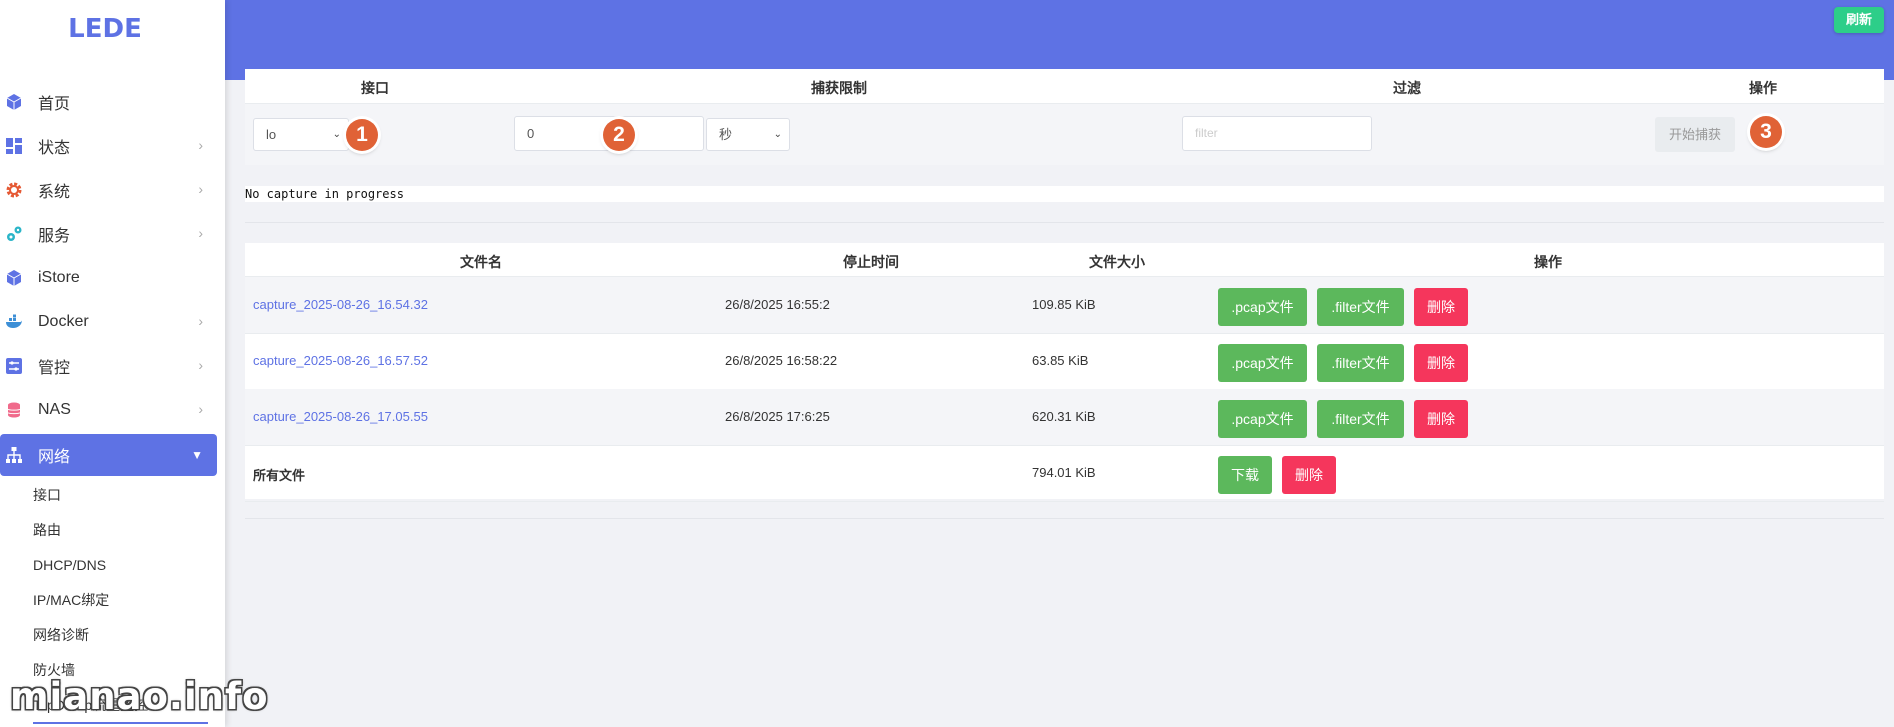 The width and height of the screenshot is (1894, 727). I want to click on sidebar-item-services: 服务 ›, so click(108, 234).